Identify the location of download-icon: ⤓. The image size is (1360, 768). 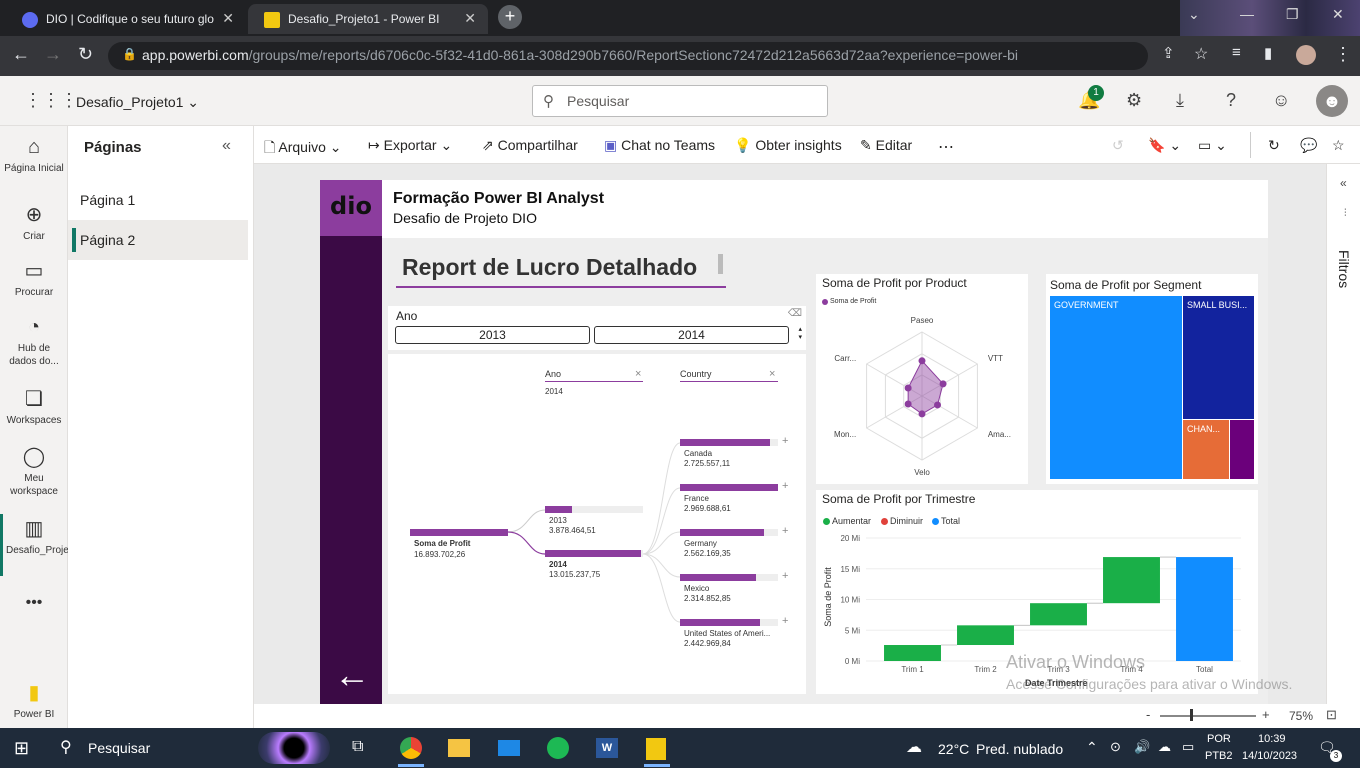
(1180, 100).